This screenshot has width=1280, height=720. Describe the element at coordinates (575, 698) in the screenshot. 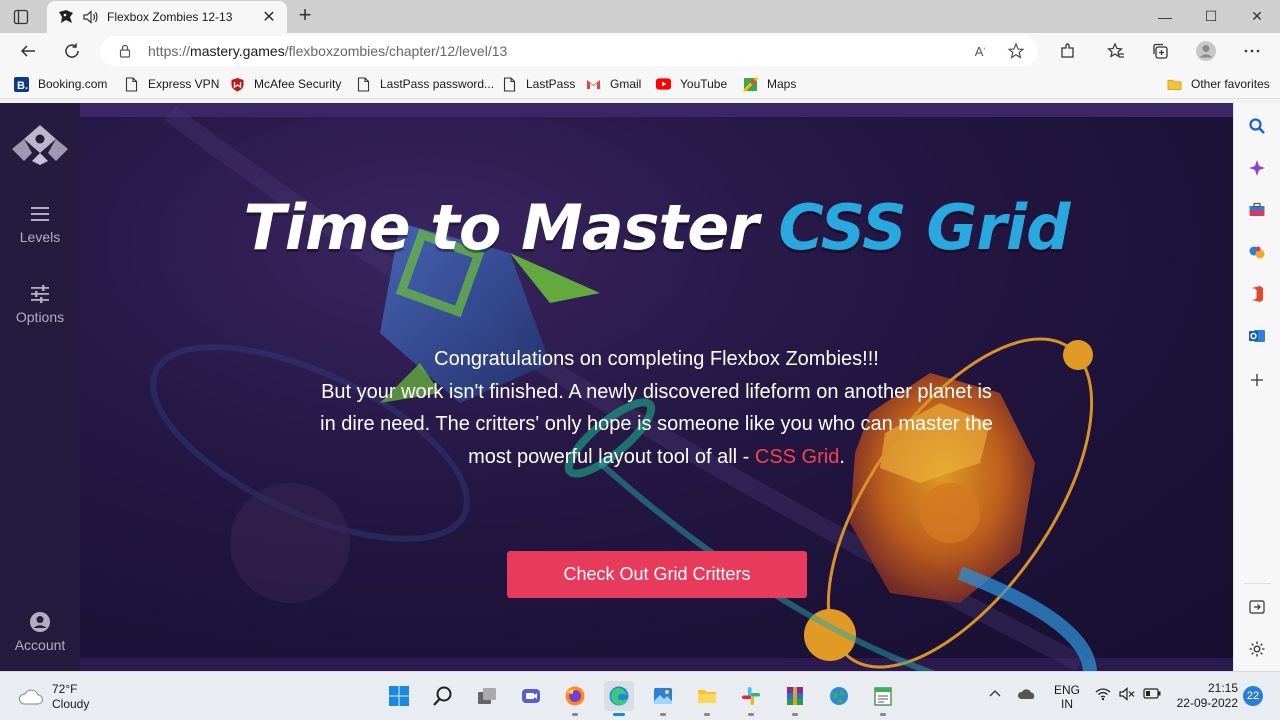

I see `firefox-icon` at that location.